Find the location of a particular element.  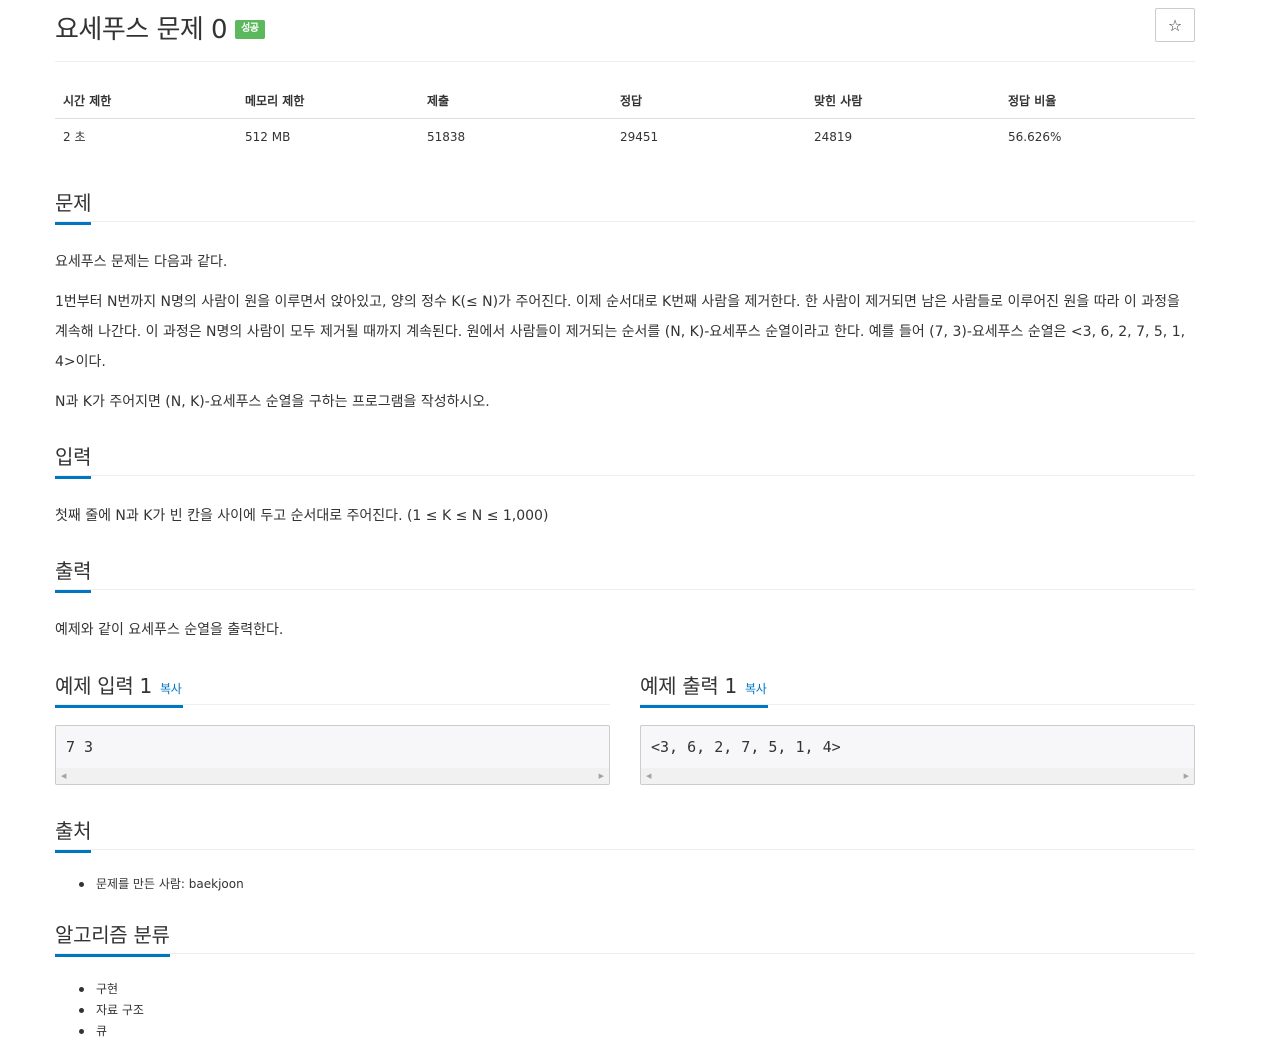

table-header-submissions: 제출 is located at coordinates (515, 101).